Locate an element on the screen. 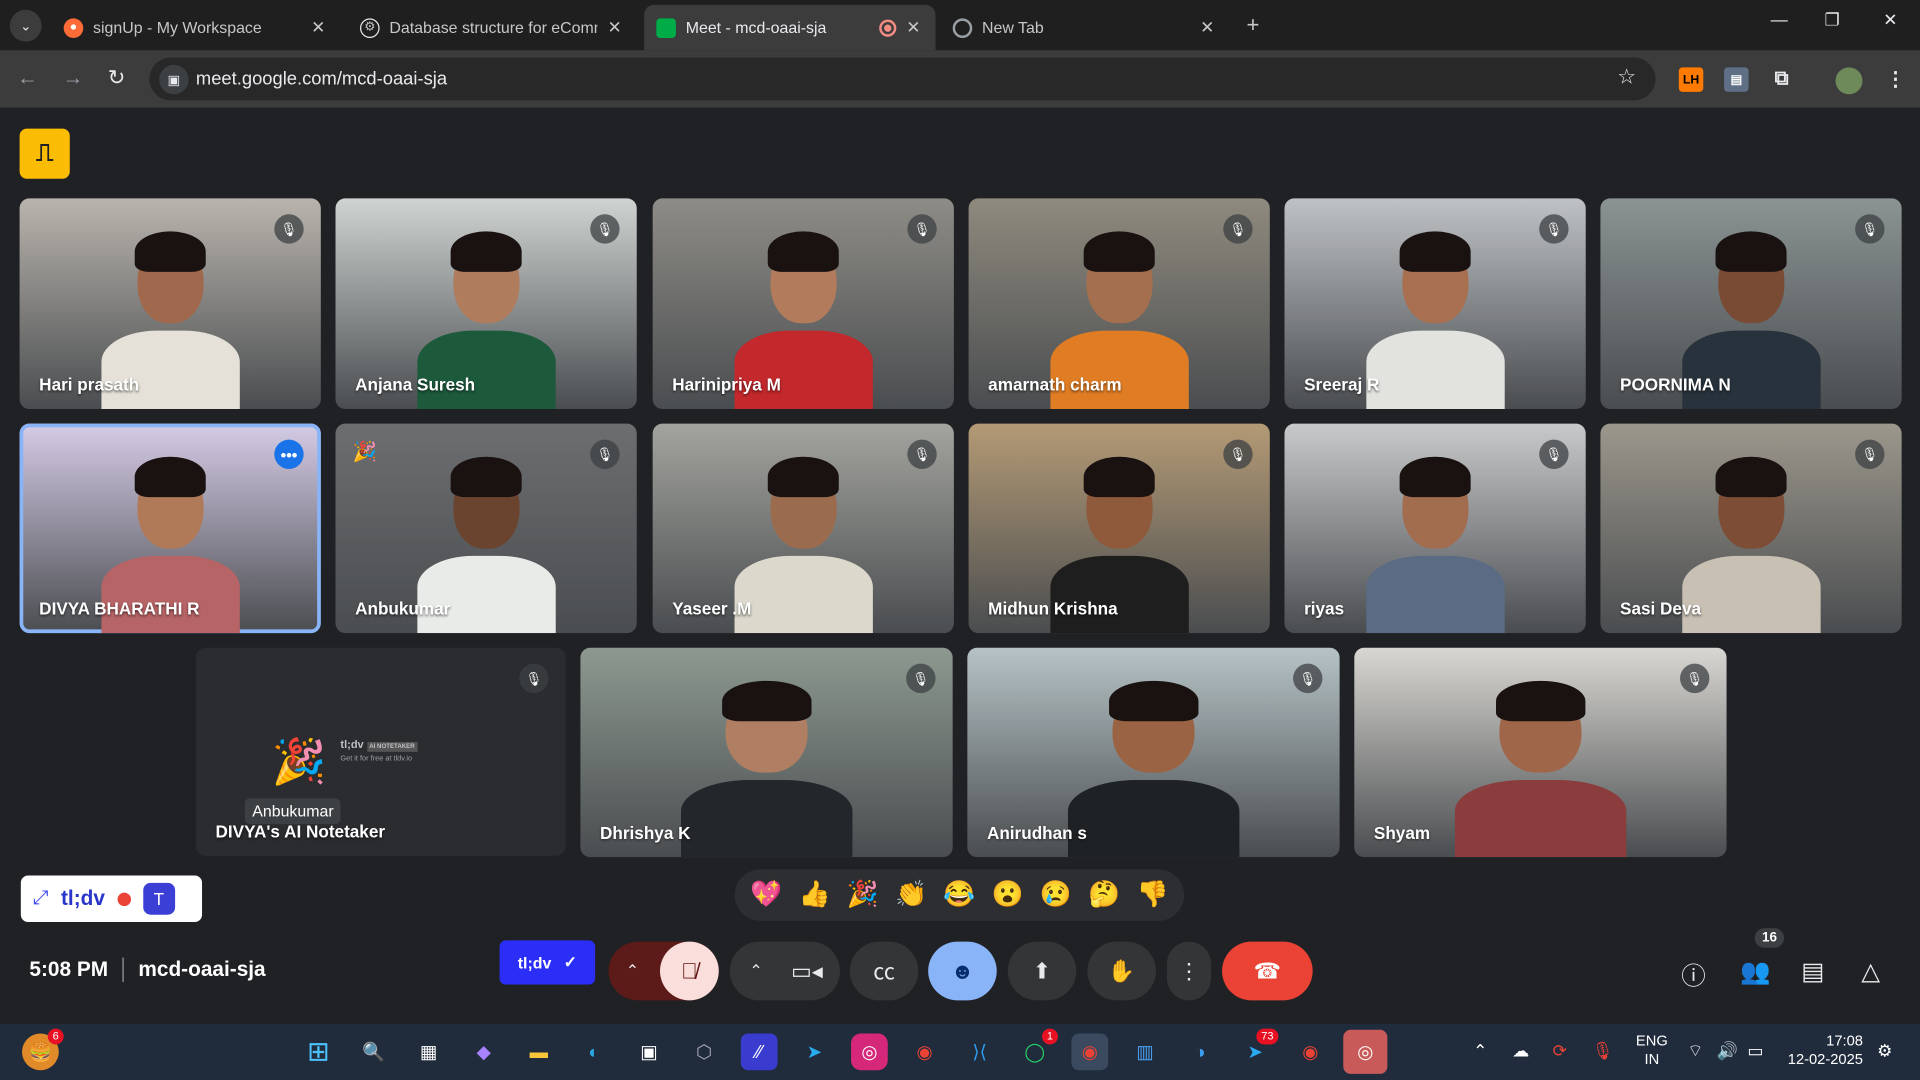 The height and width of the screenshot is (1080, 1920). copilot-icon: ◆ is located at coordinates (483, 1051).